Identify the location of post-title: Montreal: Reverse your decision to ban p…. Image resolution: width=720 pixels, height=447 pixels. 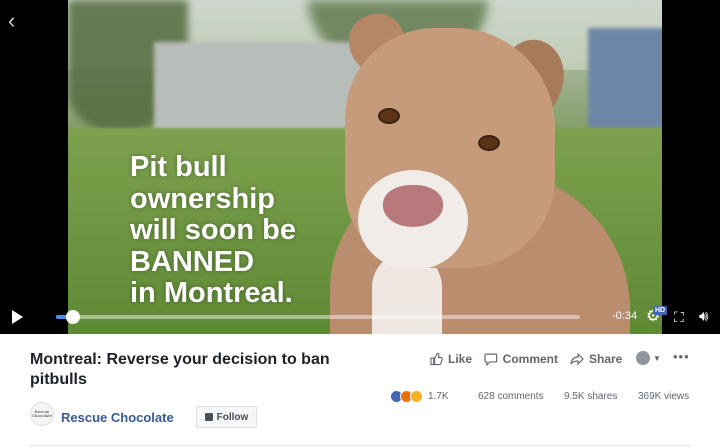
(195, 370).